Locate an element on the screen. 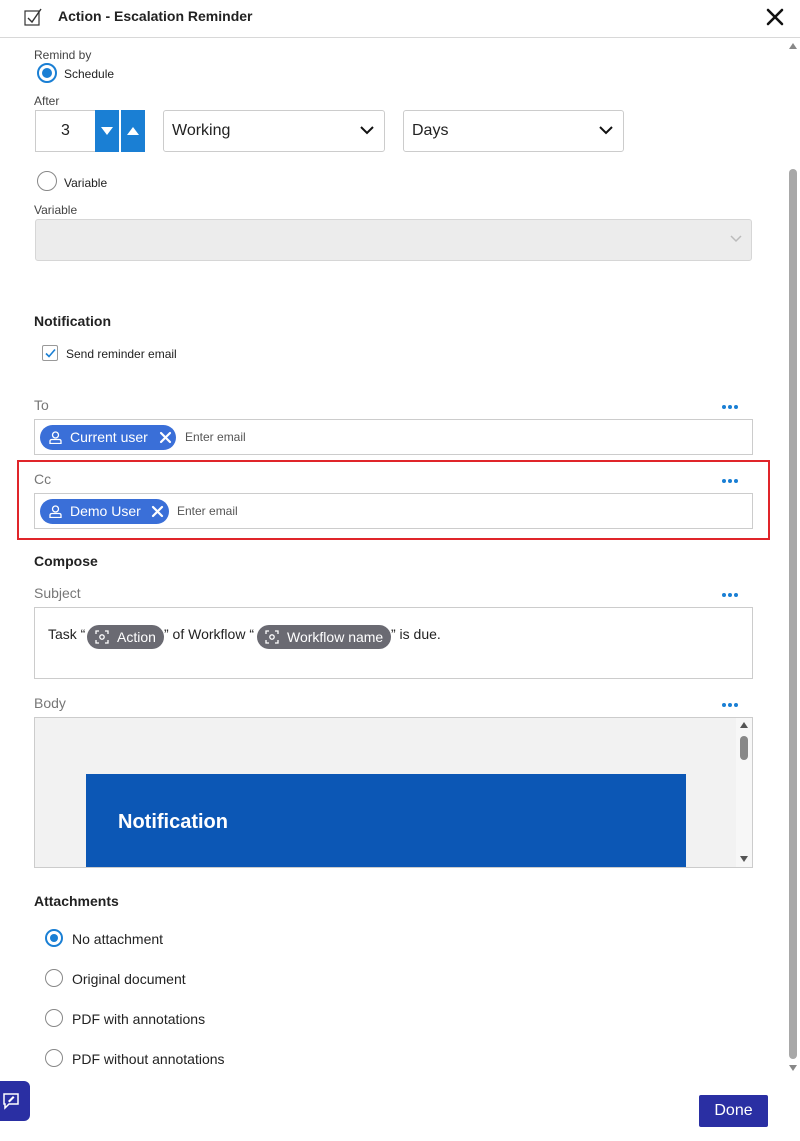 This screenshot has height=1141, width=800. subject-more-options-icon is located at coordinates (732, 595).